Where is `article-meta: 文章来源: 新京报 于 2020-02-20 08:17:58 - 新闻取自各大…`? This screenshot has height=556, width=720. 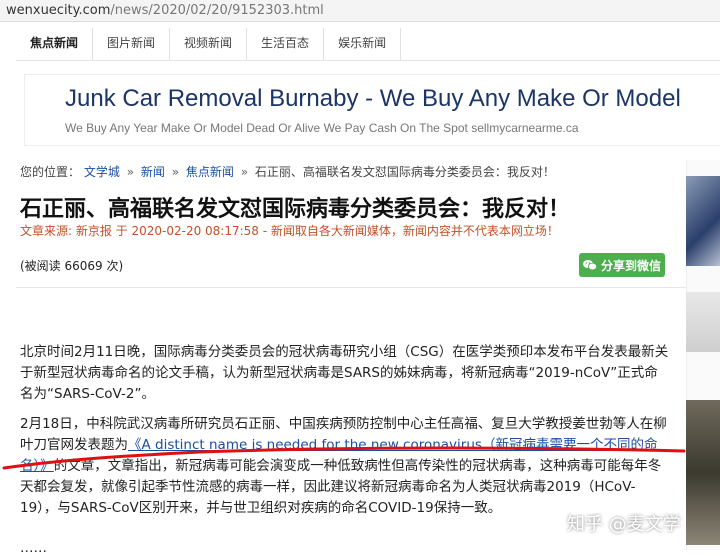 article-meta: 文章来源: 新京报 于 2020-02-20 08:17:58 - 新闻取自各大… is located at coordinates (289, 231).